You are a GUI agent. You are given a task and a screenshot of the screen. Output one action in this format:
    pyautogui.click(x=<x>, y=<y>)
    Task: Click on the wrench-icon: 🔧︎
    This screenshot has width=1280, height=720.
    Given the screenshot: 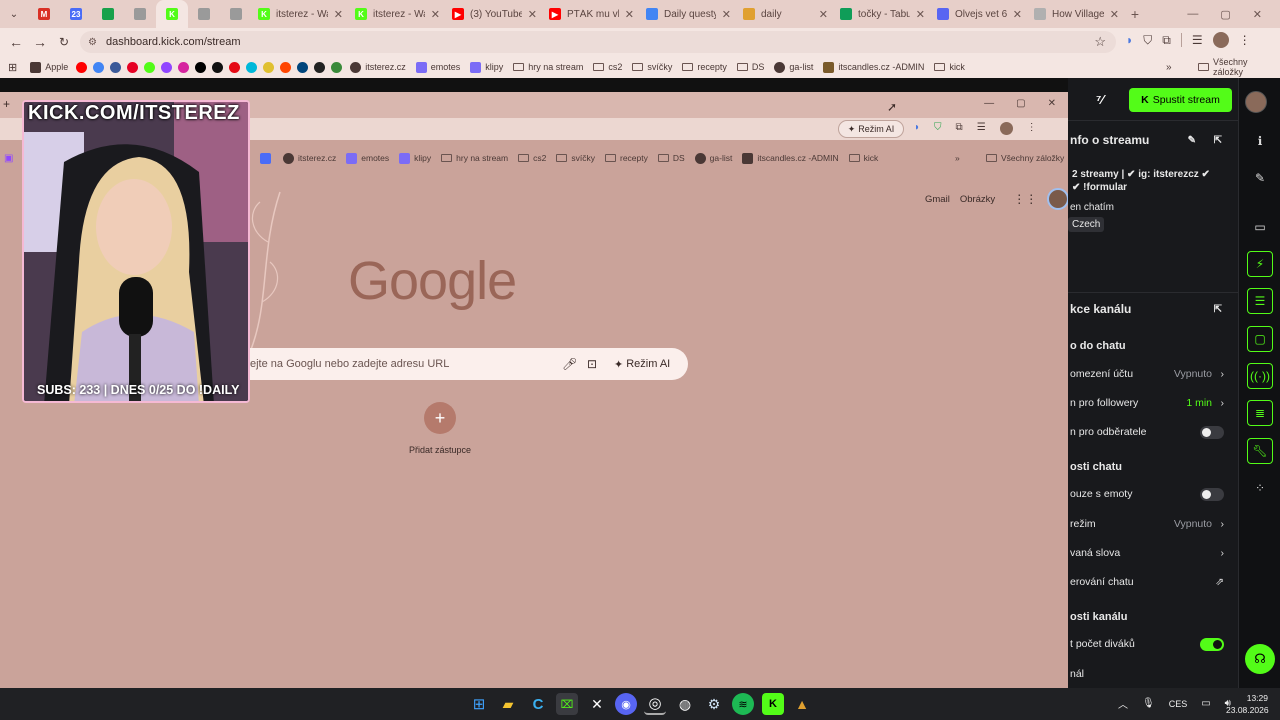 What is the action you would take?
    pyautogui.click(x=1260, y=451)
    